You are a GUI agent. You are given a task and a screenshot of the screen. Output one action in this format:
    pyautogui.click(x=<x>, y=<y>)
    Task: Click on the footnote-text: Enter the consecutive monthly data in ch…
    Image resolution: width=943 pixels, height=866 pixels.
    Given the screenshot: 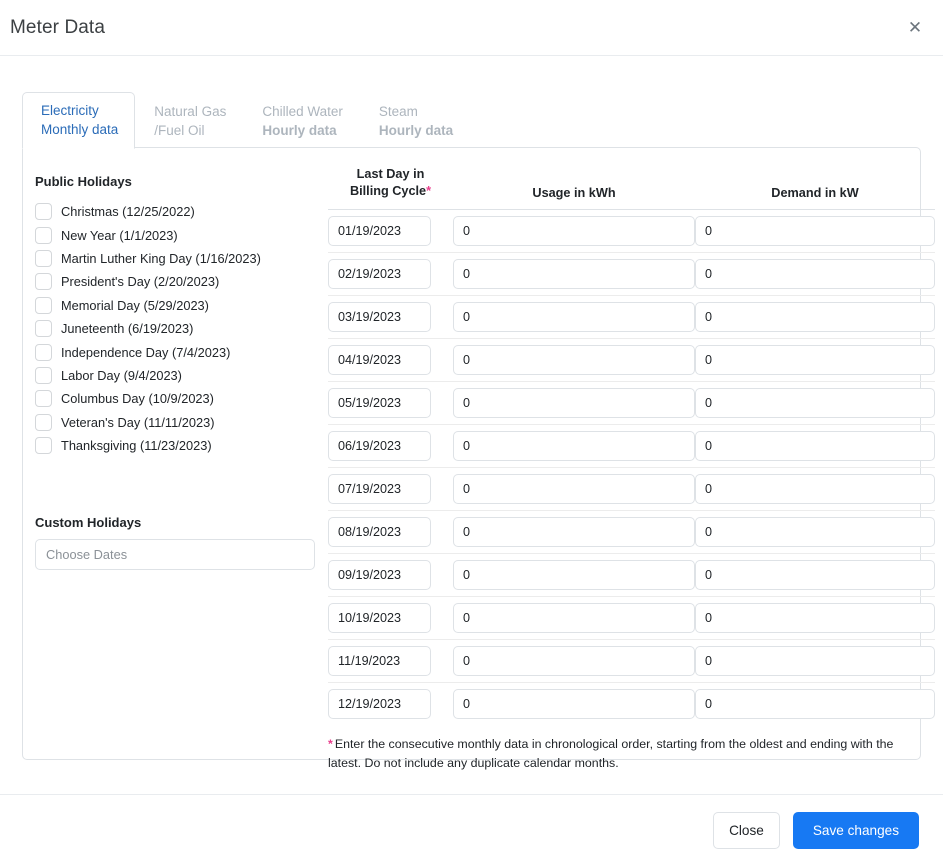 What is the action you would take?
    pyautogui.click(x=611, y=753)
    